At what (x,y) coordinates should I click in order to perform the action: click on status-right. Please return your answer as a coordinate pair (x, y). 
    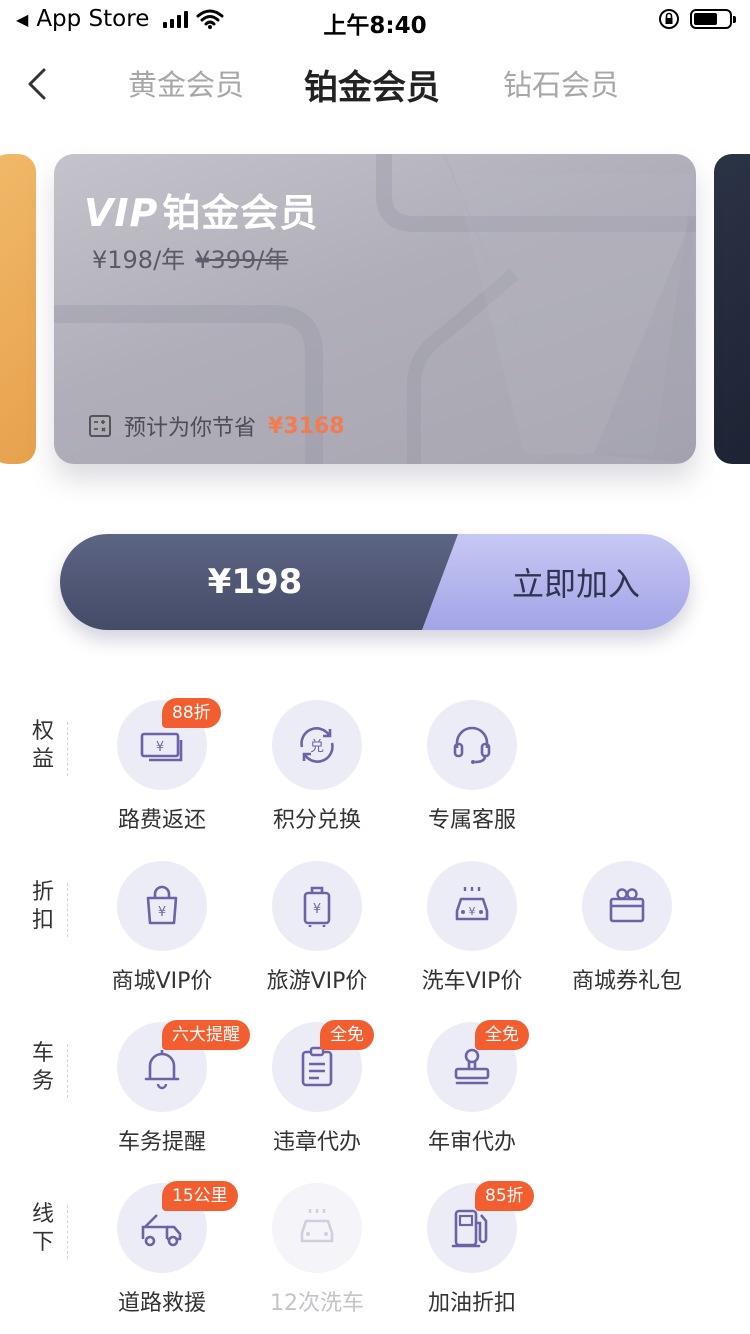
    Looking at the image, I should click on (697, 19).